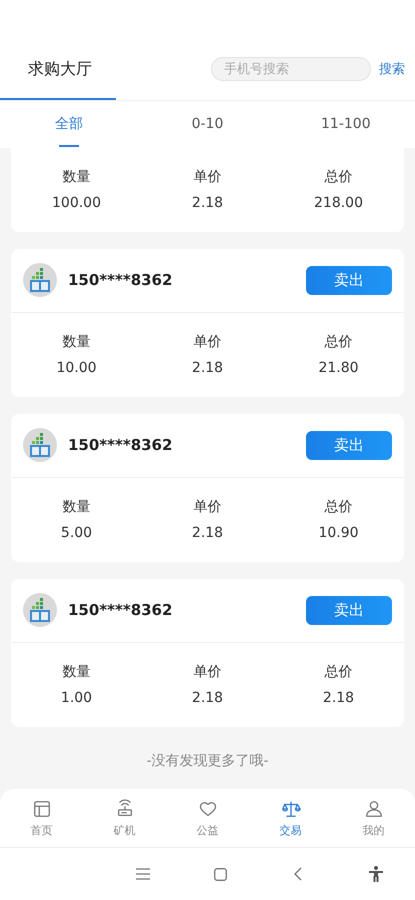  What do you see at coordinates (76, 698) in the screenshot?
I see `stat-value: 1.00` at bounding box center [76, 698].